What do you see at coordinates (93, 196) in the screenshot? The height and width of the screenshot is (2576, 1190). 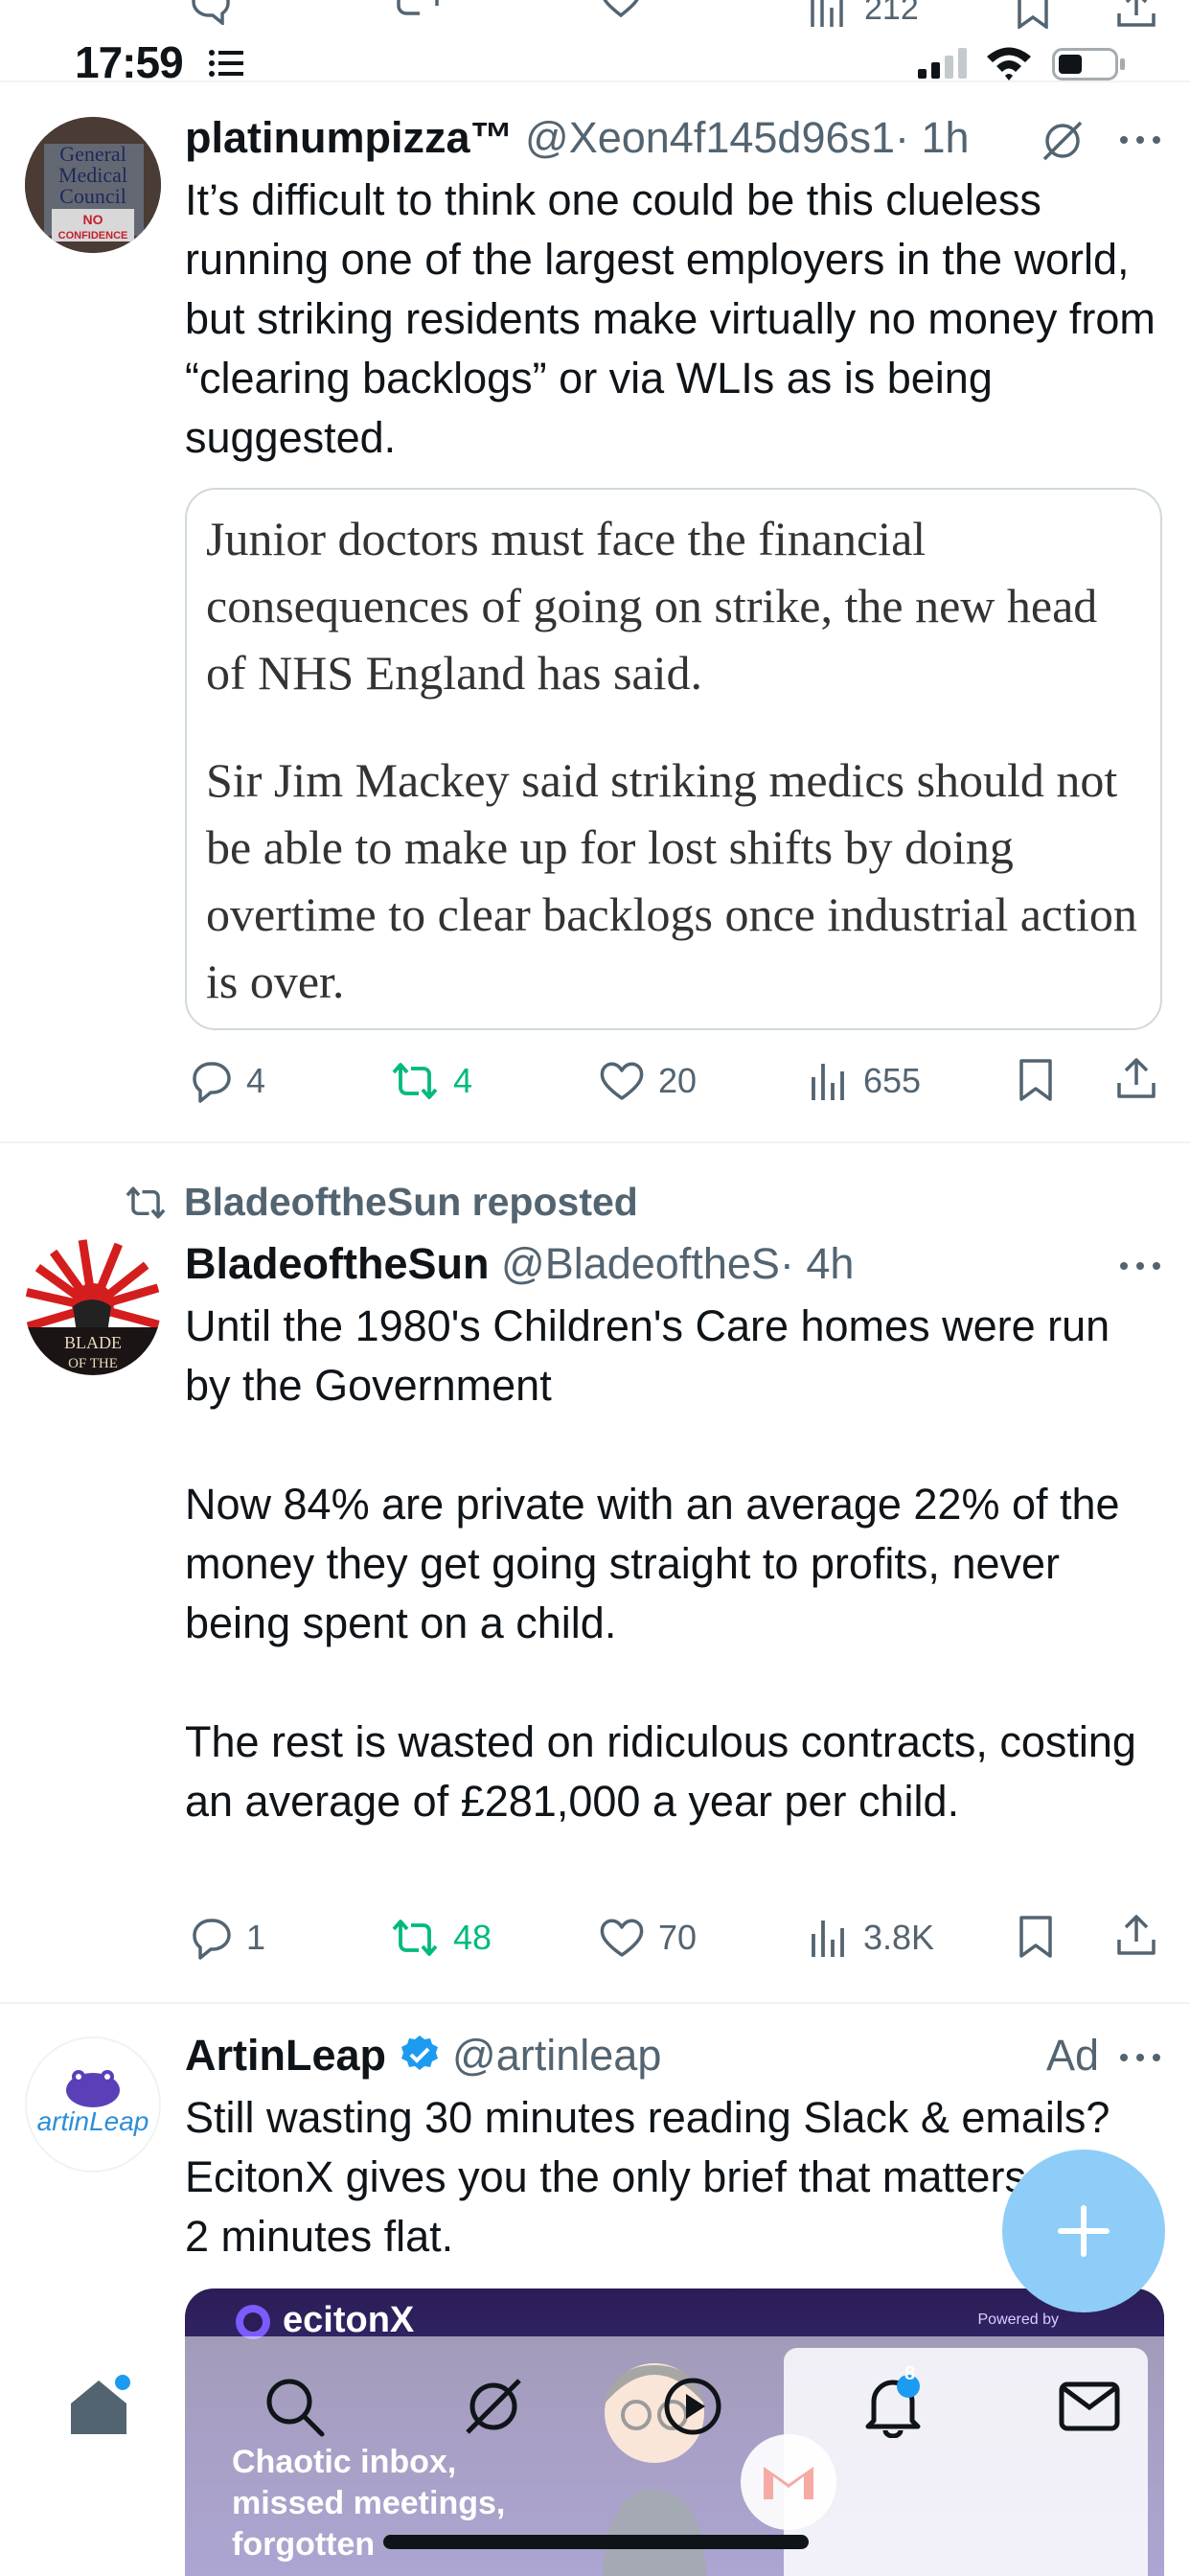 I see `avatar-text-3: Council` at bounding box center [93, 196].